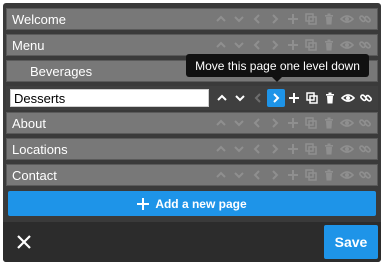 This screenshot has width=384, height=265. I want to click on page-row-contact: Contact, so click(192, 175).